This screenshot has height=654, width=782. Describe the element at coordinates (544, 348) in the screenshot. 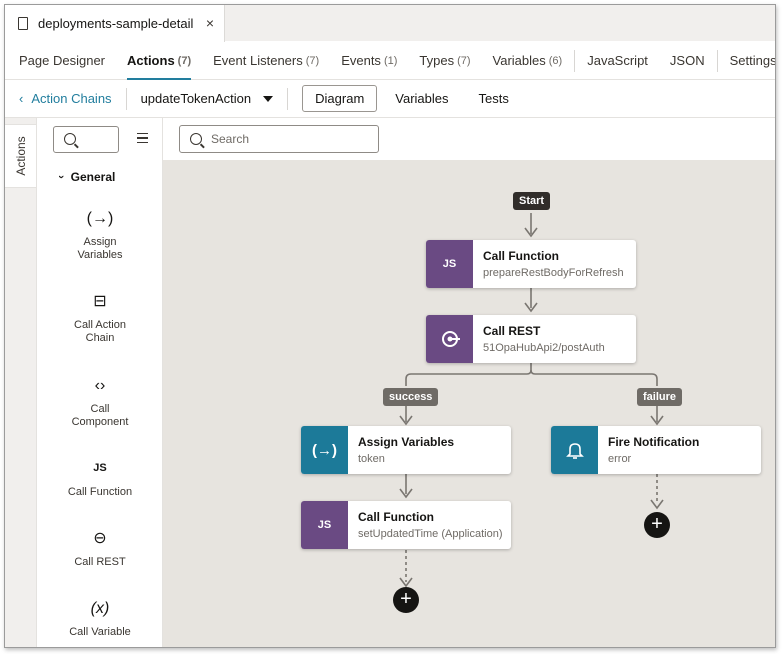

I see `node-subtitle: 51OpaHubApi2/postAuth` at that location.